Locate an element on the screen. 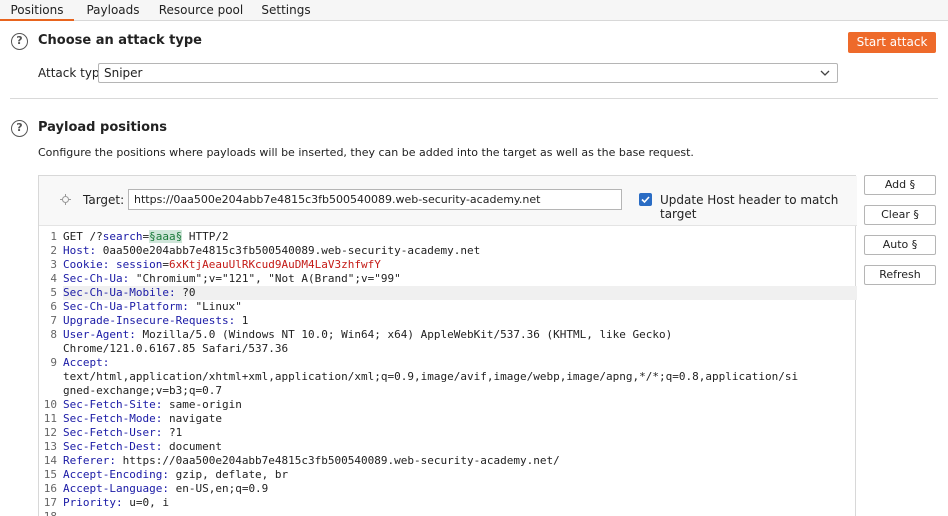 The width and height of the screenshot is (948, 516). clear-markers-button: Clear § is located at coordinates (900, 215).